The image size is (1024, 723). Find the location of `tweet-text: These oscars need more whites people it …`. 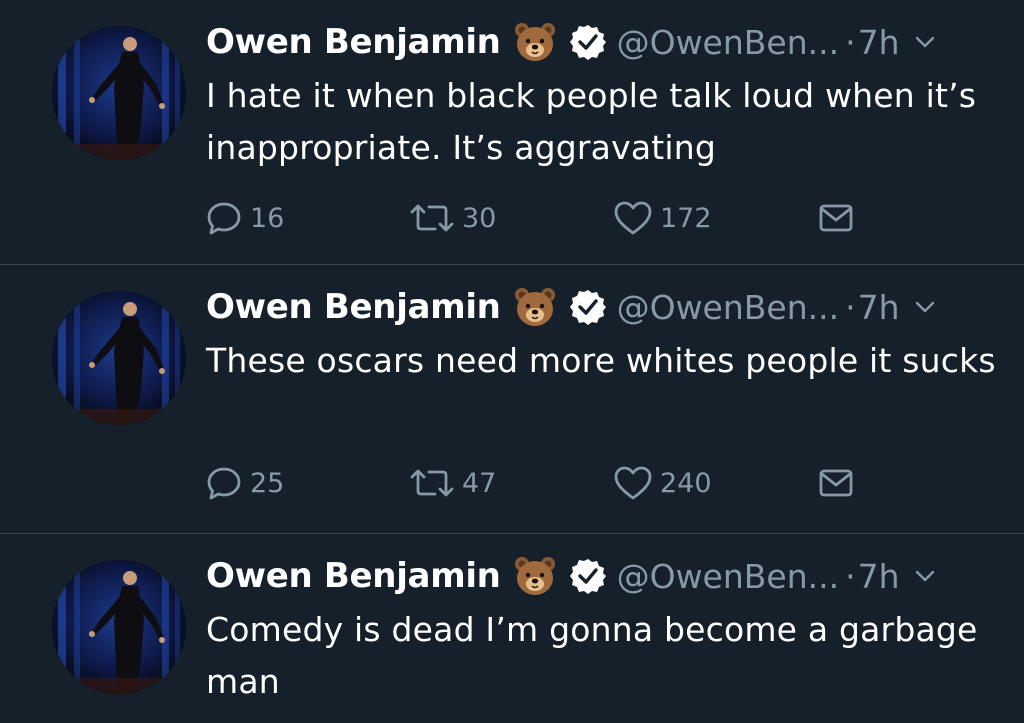

tweet-text: These oscars need more whites people it … is located at coordinates (601, 360).